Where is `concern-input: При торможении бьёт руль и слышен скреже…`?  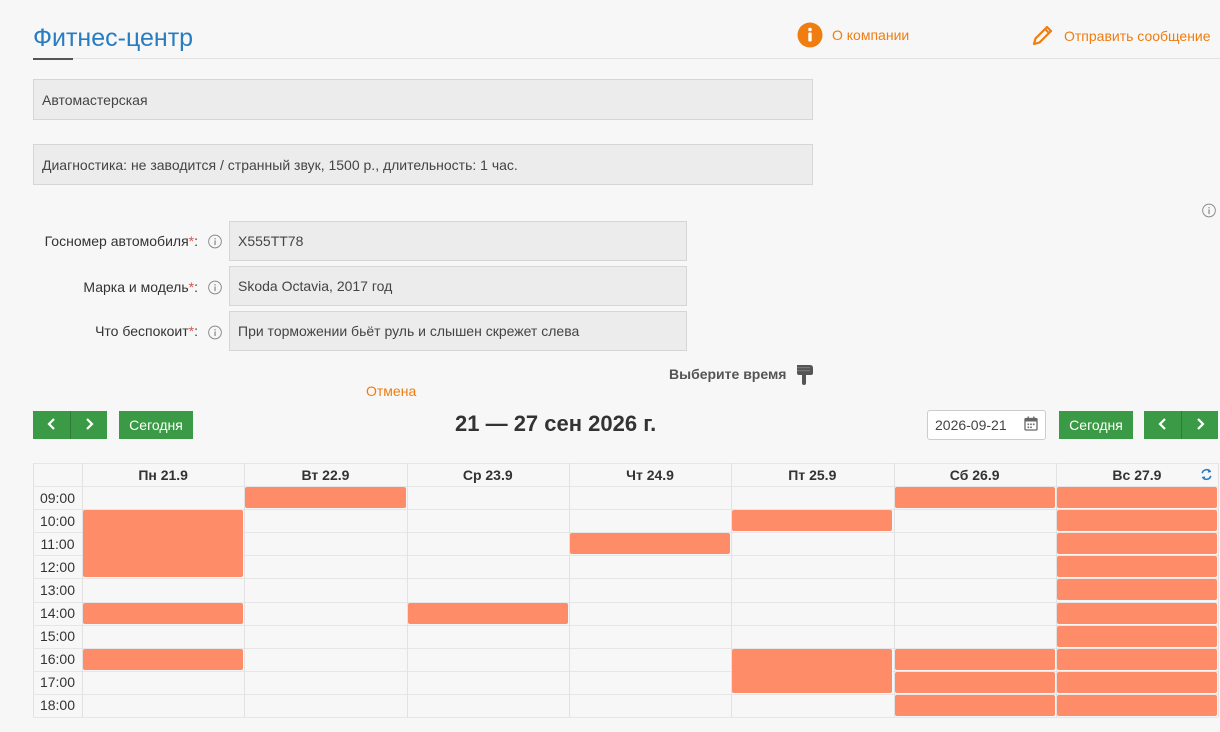
concern-input: При торможении бьёт руль и слышен скреже… is located at coordinates (458, 331).